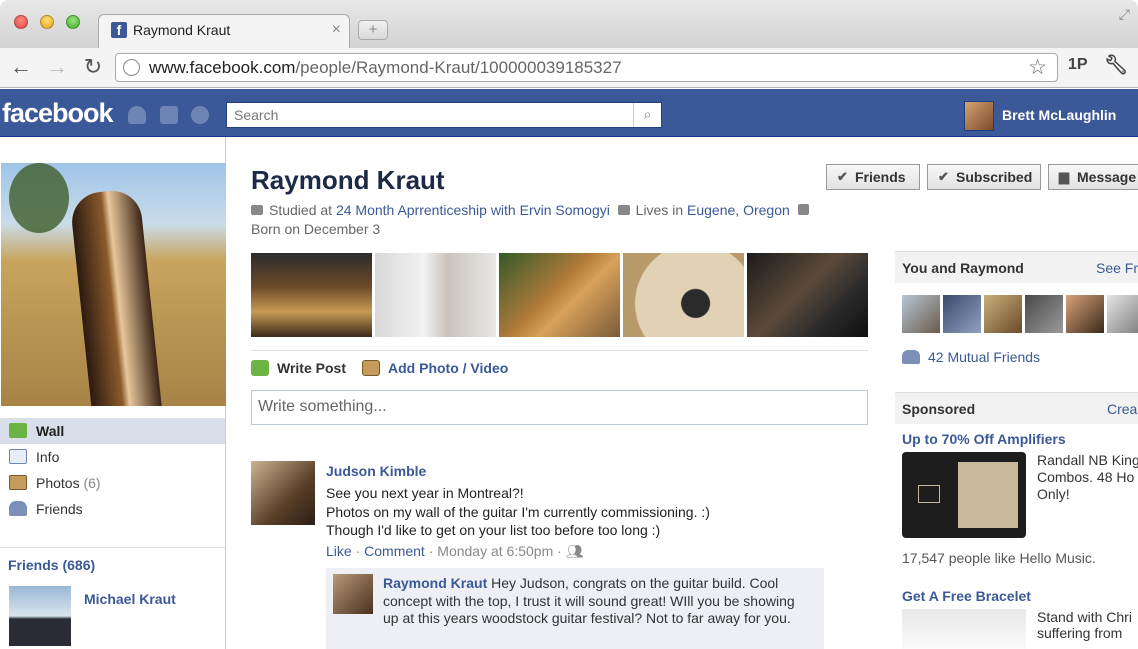 This screenshot has height=649, width=1138. Describe the element at coordinates (984, 439) in the screenshot. I see `ad-title-link: Up to 70% Off Amplifiers` at that location.